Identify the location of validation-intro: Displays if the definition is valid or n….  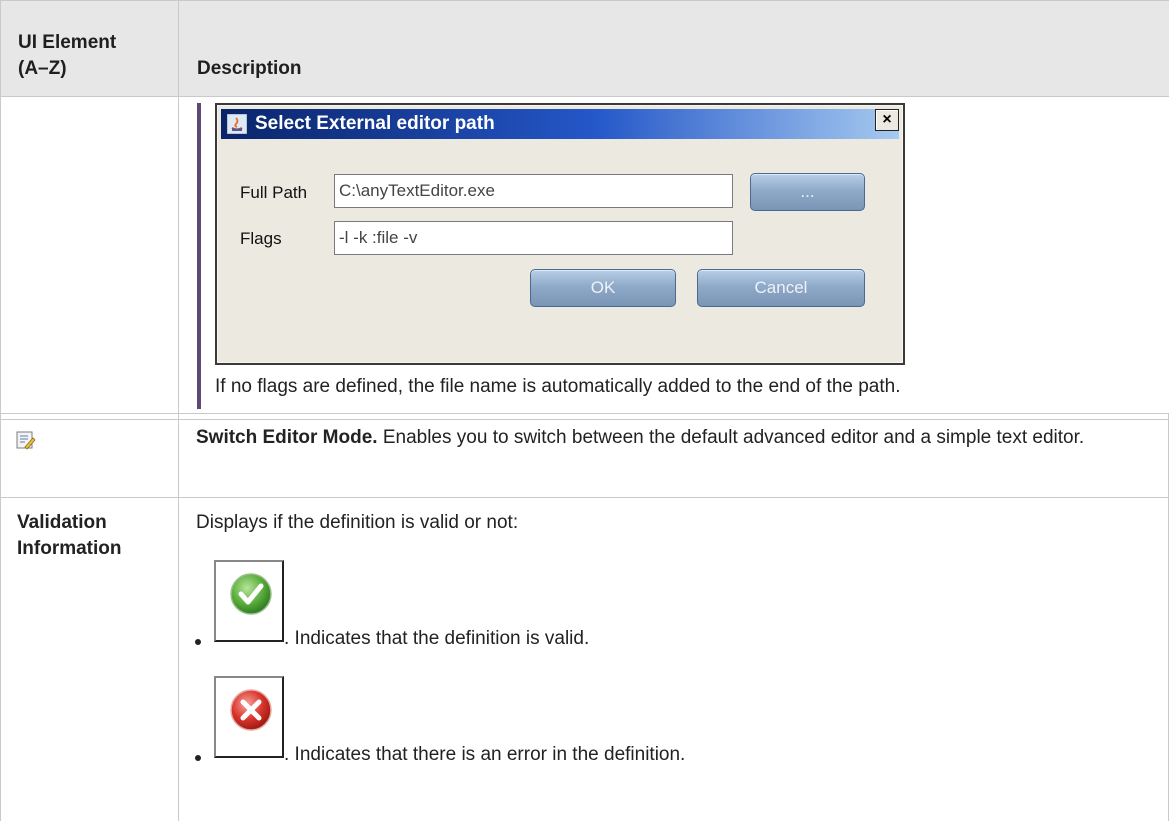
(357, 523).